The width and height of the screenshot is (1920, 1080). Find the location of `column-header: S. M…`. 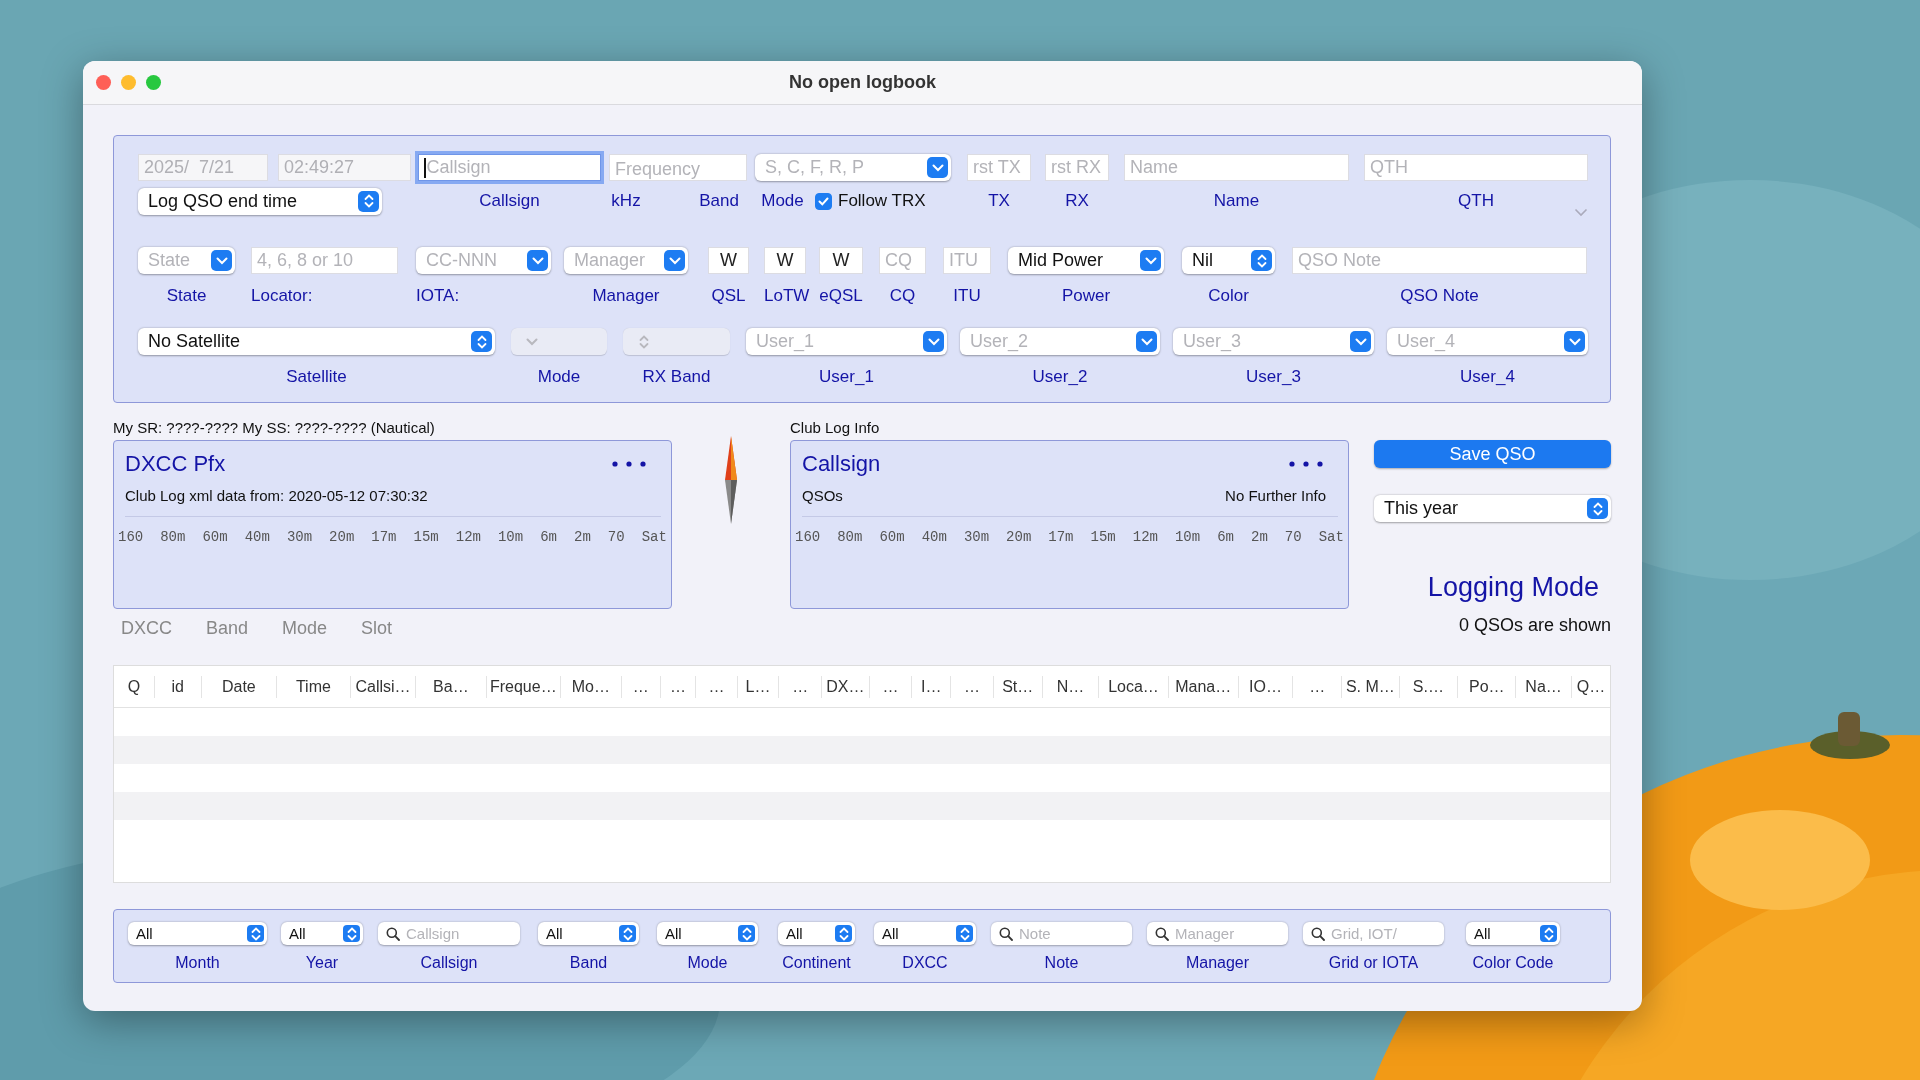

column-header: S. M… is located at coordinates (1370, 686).